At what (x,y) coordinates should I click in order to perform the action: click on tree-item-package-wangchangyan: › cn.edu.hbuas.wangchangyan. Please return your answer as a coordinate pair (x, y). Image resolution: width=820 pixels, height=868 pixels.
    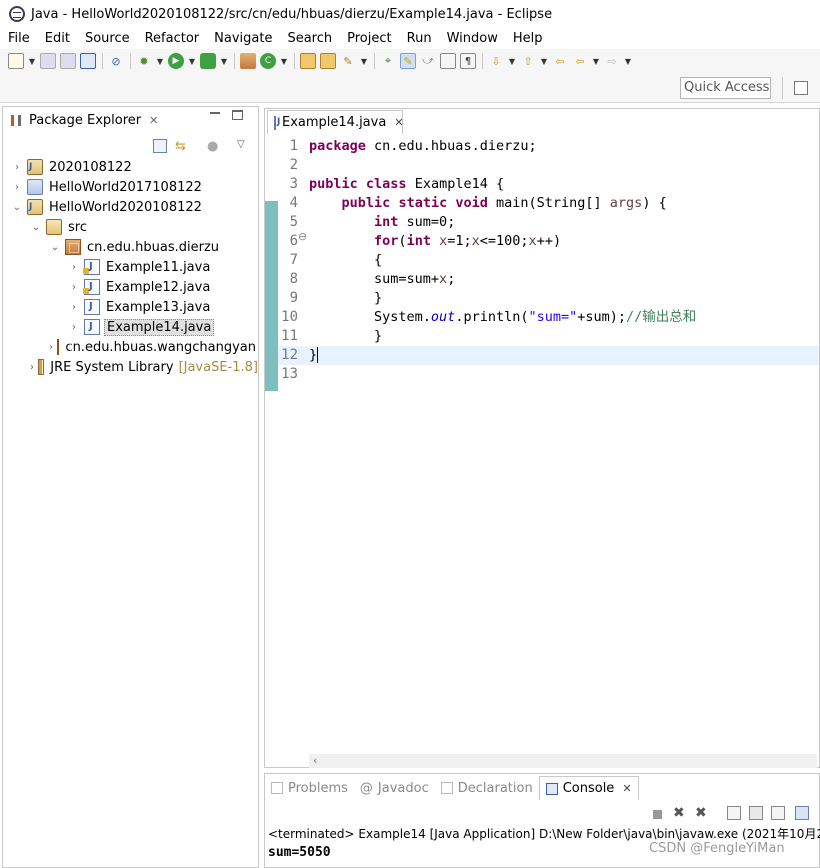
    Looking at the image, I should click on (130, 347).